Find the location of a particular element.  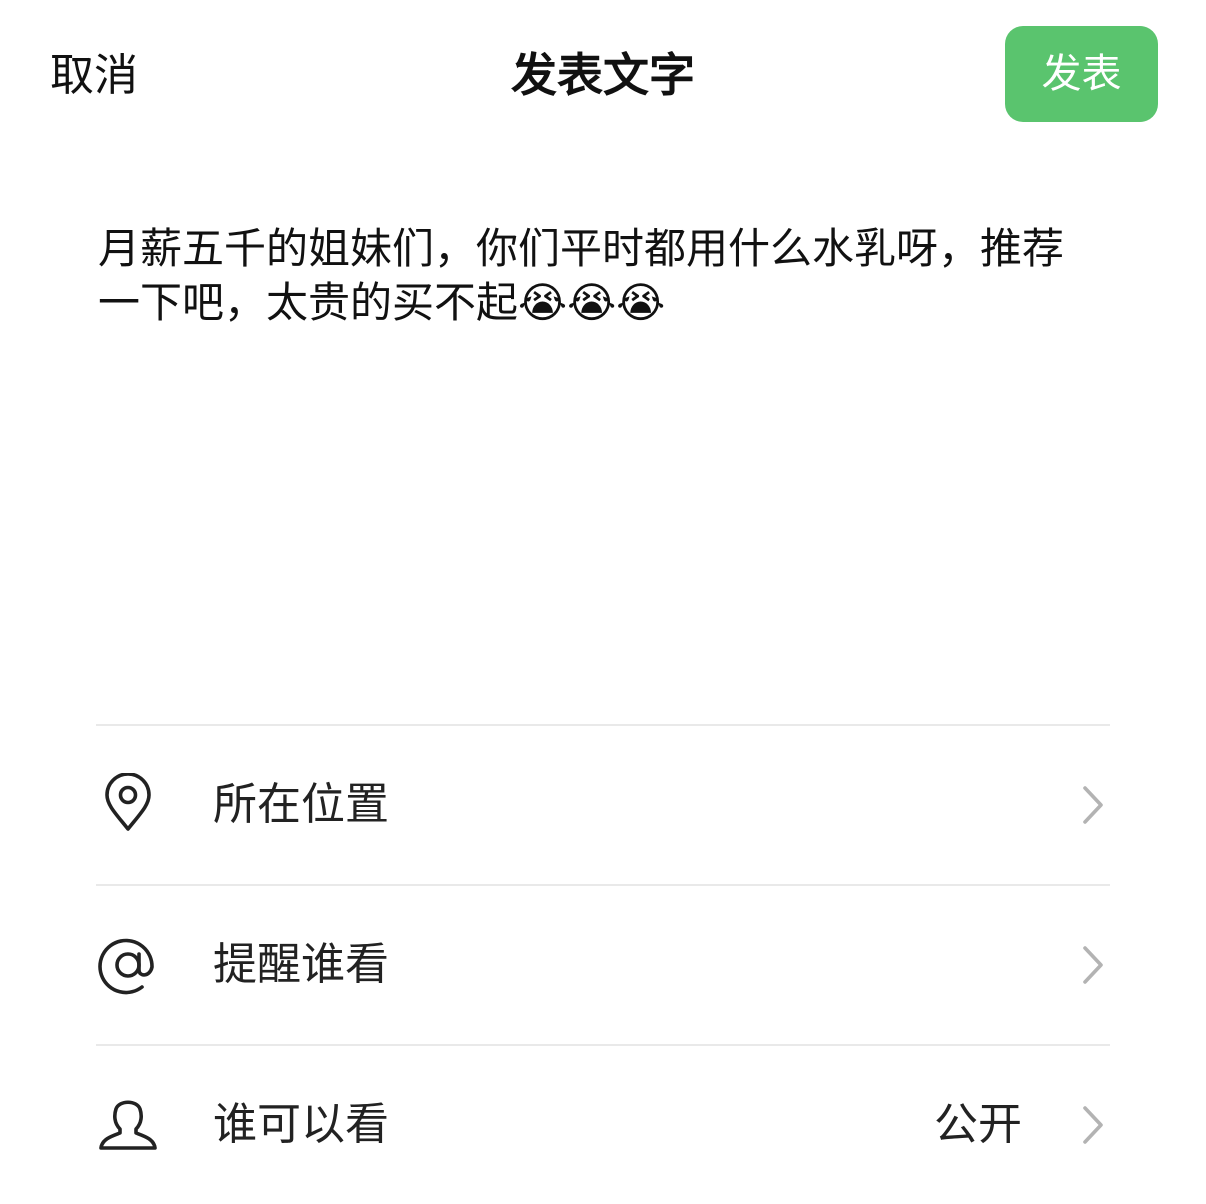

location-label: 所在位置 is located at coordinates (301, 804).